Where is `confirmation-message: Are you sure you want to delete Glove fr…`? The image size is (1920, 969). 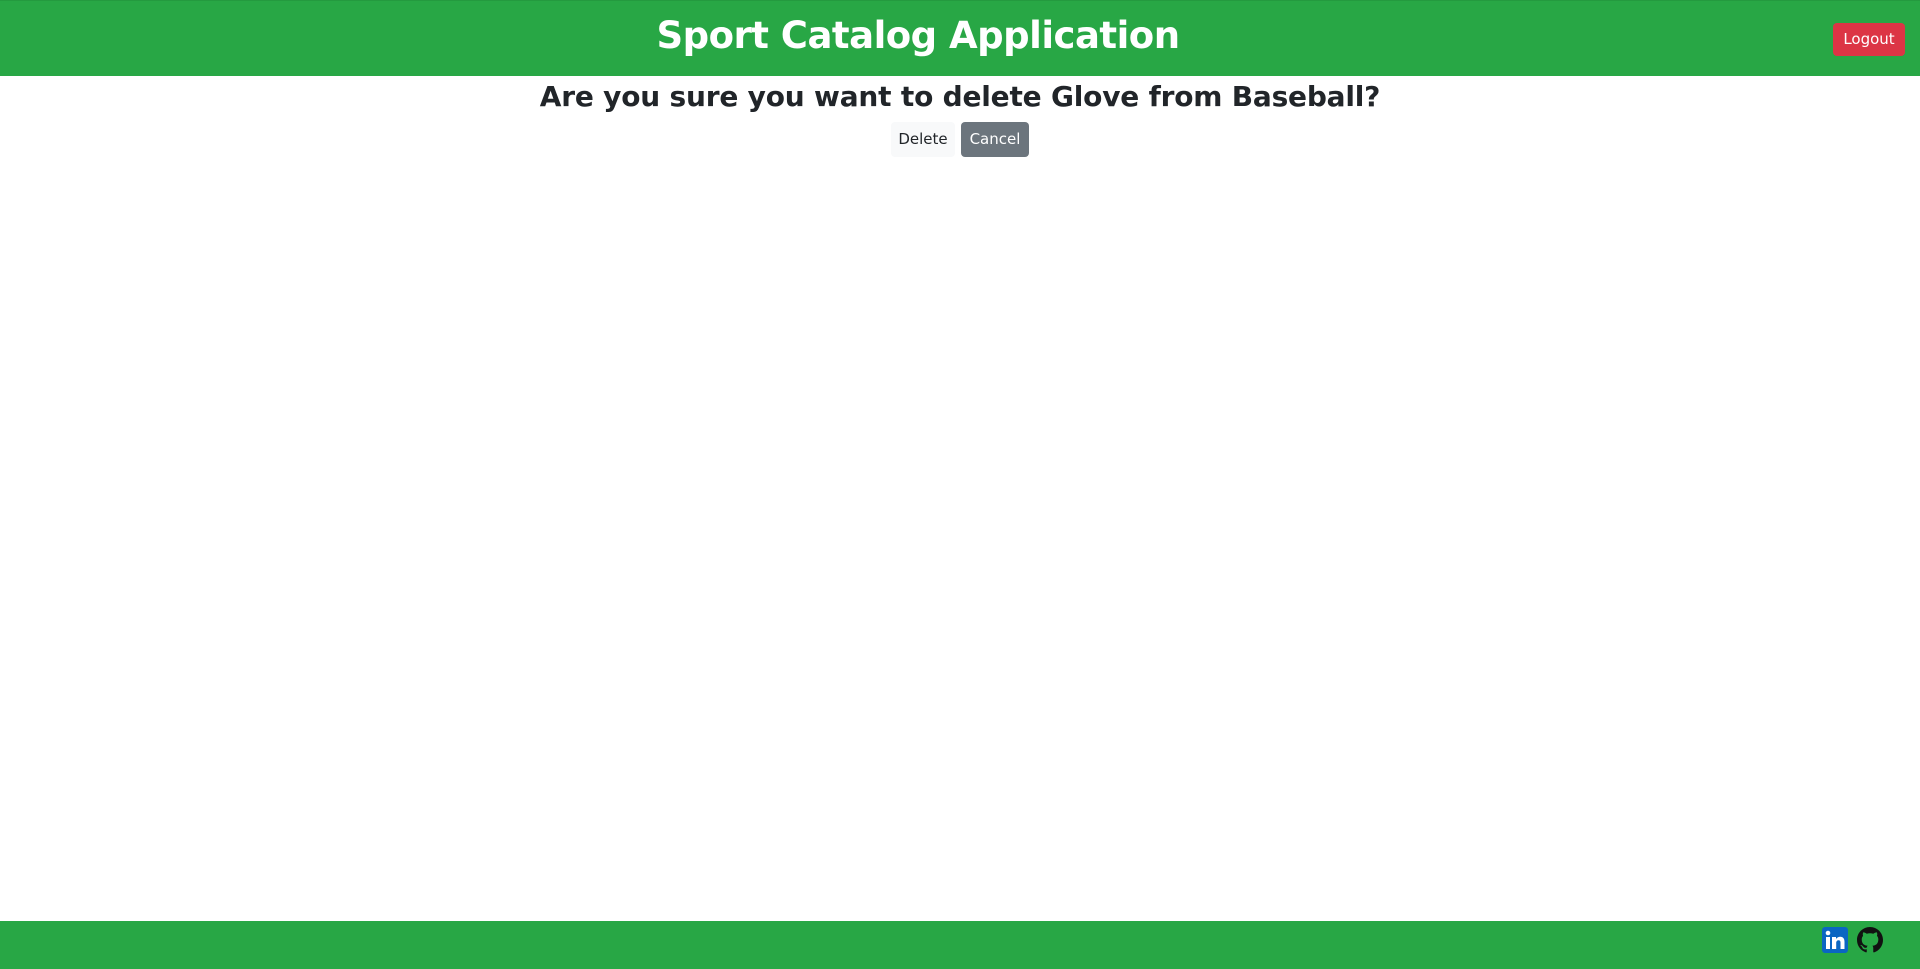
confirmation-message: Are you sure you want to delete Glove fr… is located at coordinates (960, 96).